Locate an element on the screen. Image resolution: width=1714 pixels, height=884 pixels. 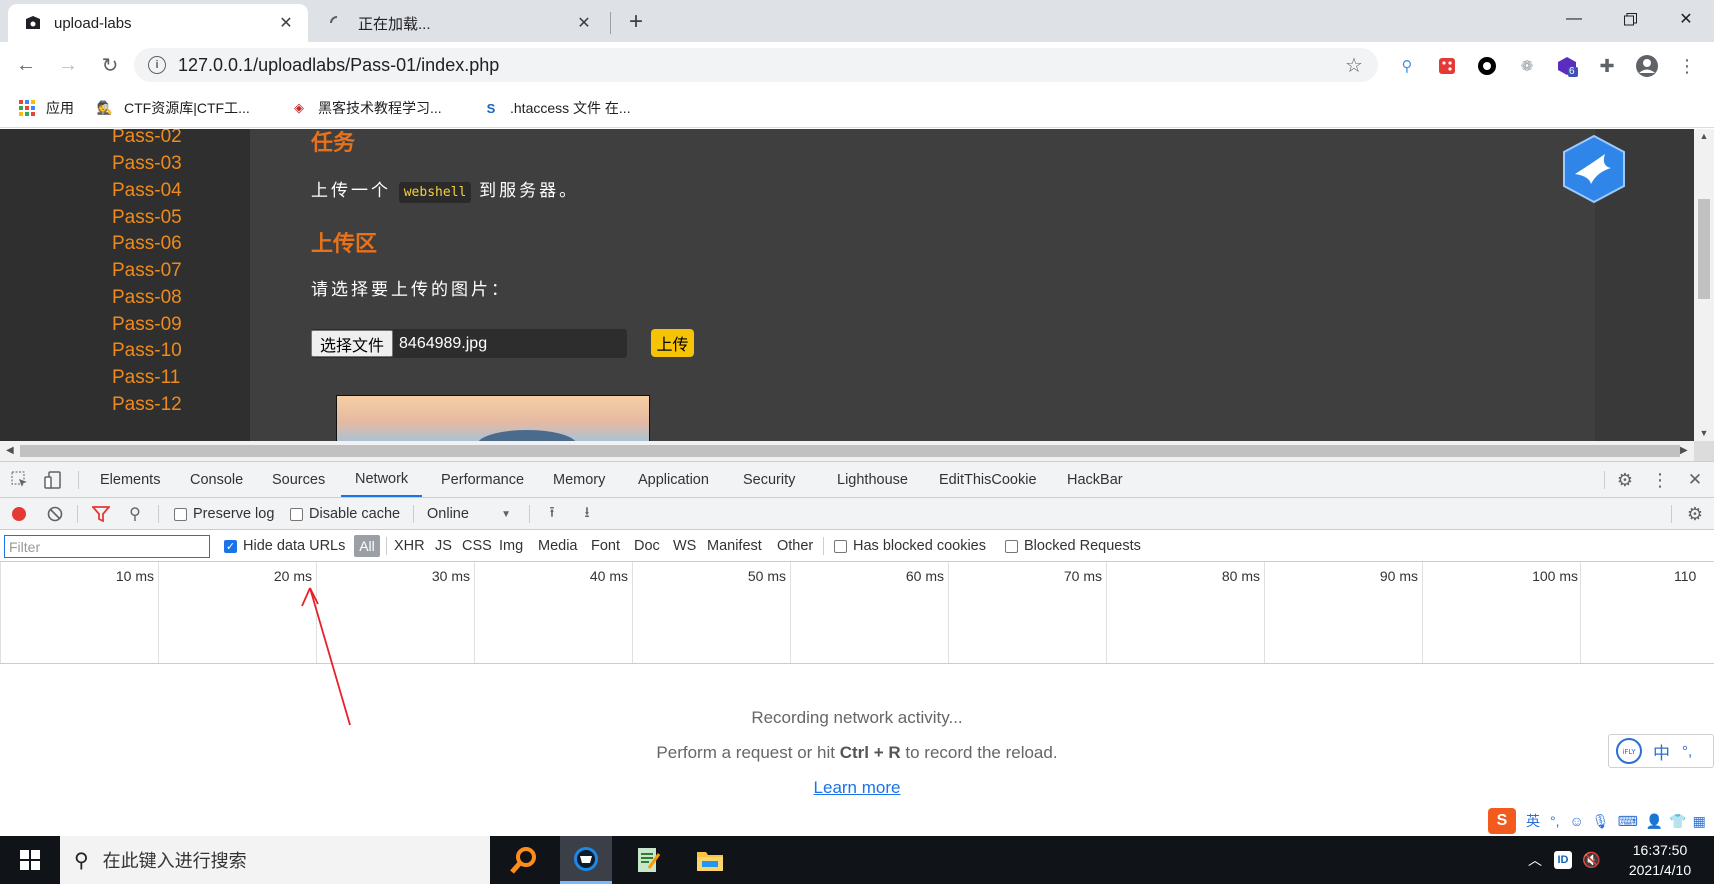
scroll-up-icon: ▲ is located at coordinates (1704, 136).